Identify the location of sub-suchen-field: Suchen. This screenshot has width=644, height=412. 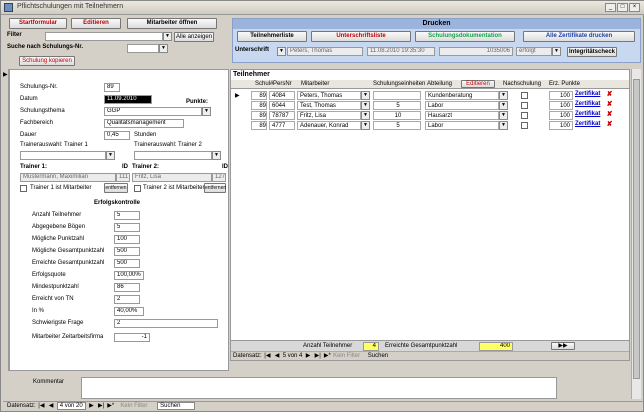
(378, 356).